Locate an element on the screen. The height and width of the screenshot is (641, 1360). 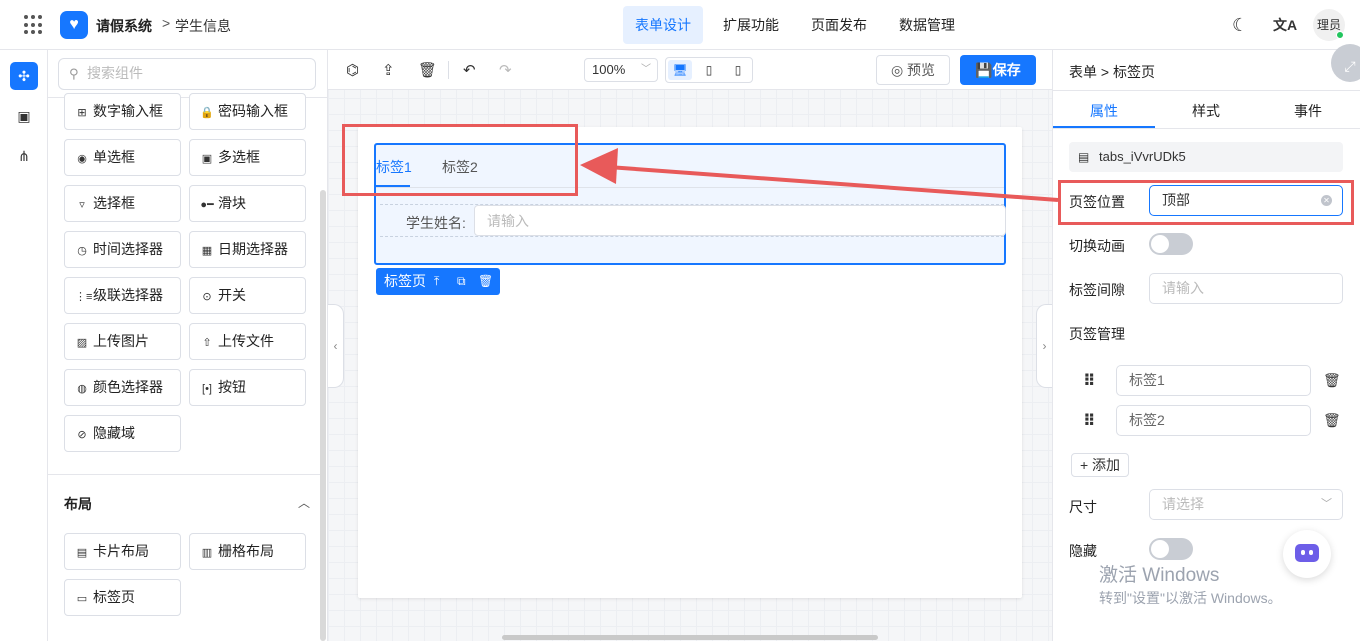
calendar-icon: ▦ is located at coordinates (207, 251).